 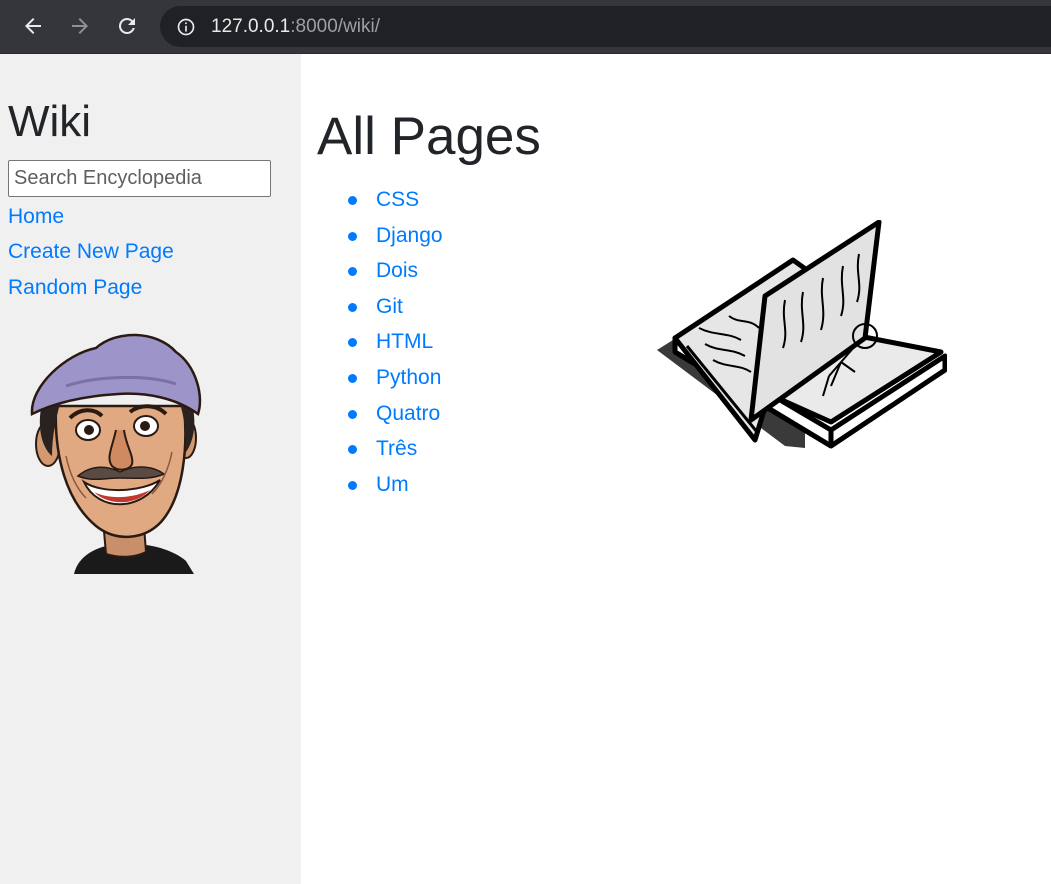 What do you see at coordinates (186, 27) in the screenshot?
I see `info-icon` at bounding box center [186, 27].